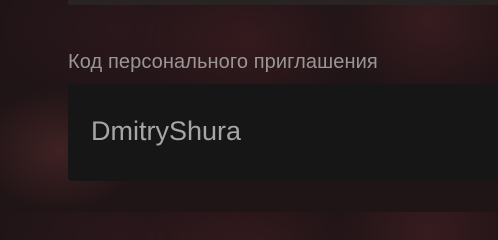  I want to click on upper-field-edge, so click(283, 2).